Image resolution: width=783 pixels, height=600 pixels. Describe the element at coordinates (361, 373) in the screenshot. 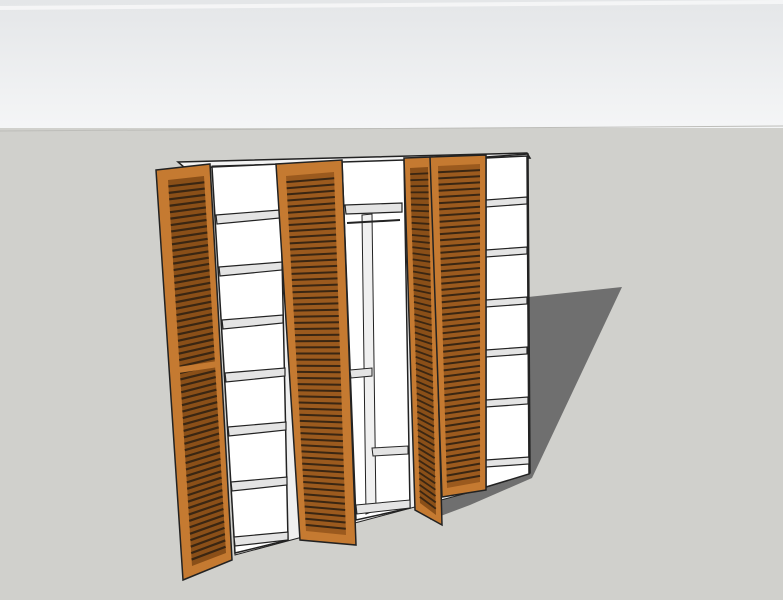

I see `center-mid-shelf` at that location.